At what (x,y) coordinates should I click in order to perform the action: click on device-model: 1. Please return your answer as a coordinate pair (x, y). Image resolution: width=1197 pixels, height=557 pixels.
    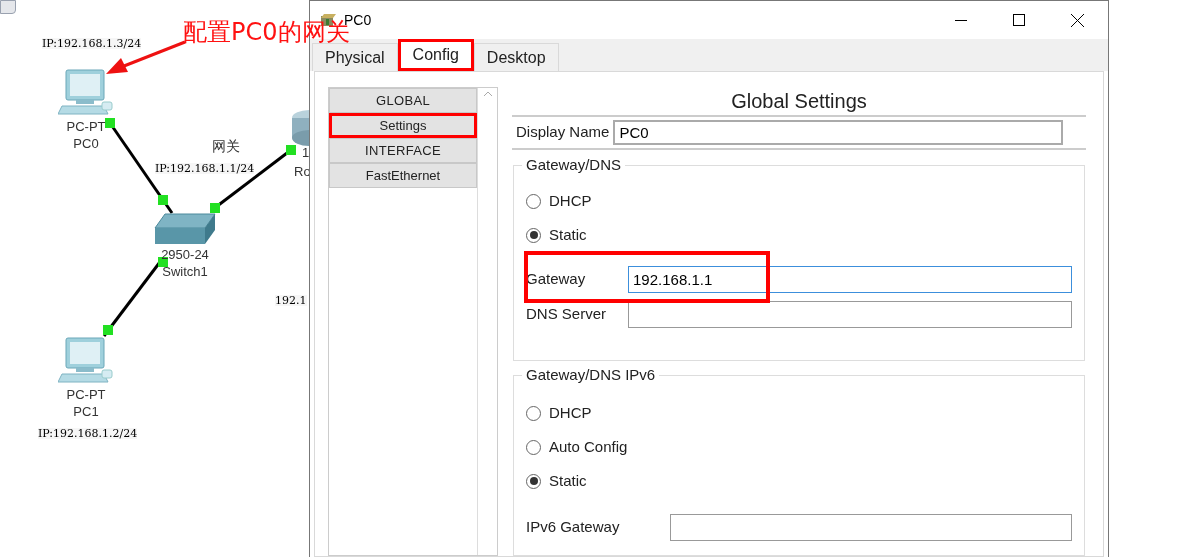
    Looking at the image, I should click on (305, 152).